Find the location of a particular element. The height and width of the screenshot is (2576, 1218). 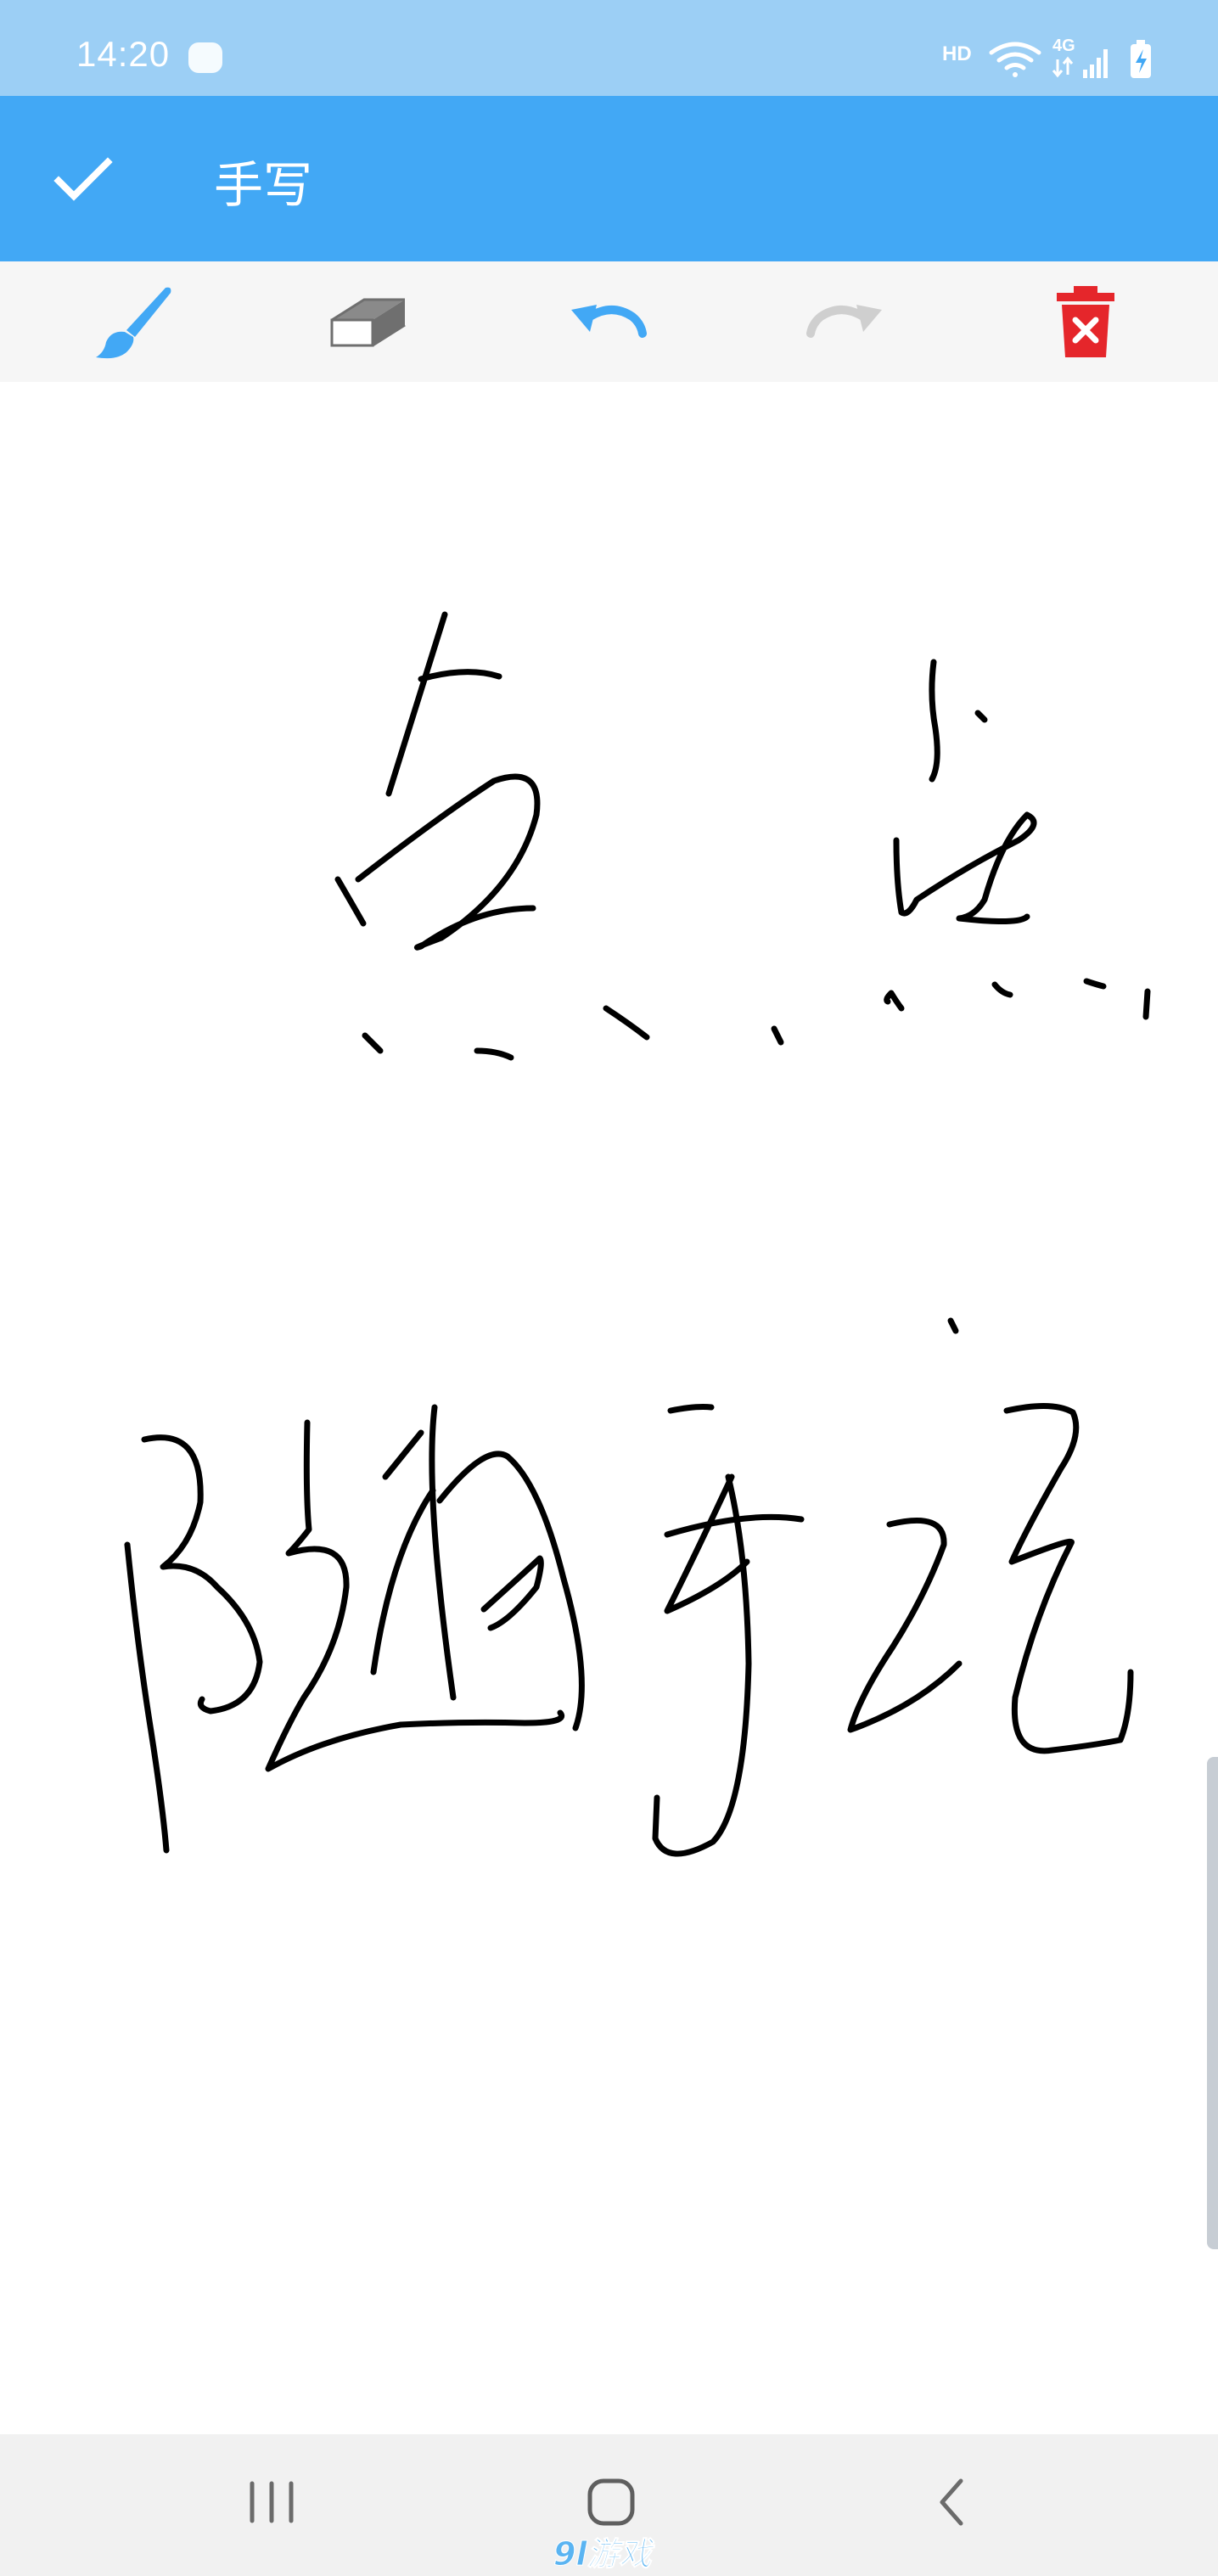

wifi-icon is located at coordinates (1015, 59).